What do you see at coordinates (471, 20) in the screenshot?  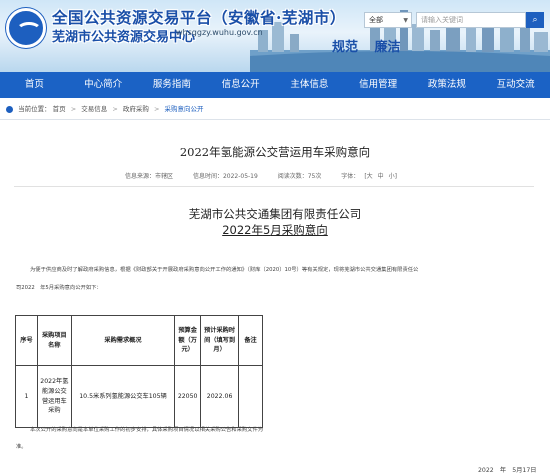 I see `search-input` at bounding box center [471, 20].